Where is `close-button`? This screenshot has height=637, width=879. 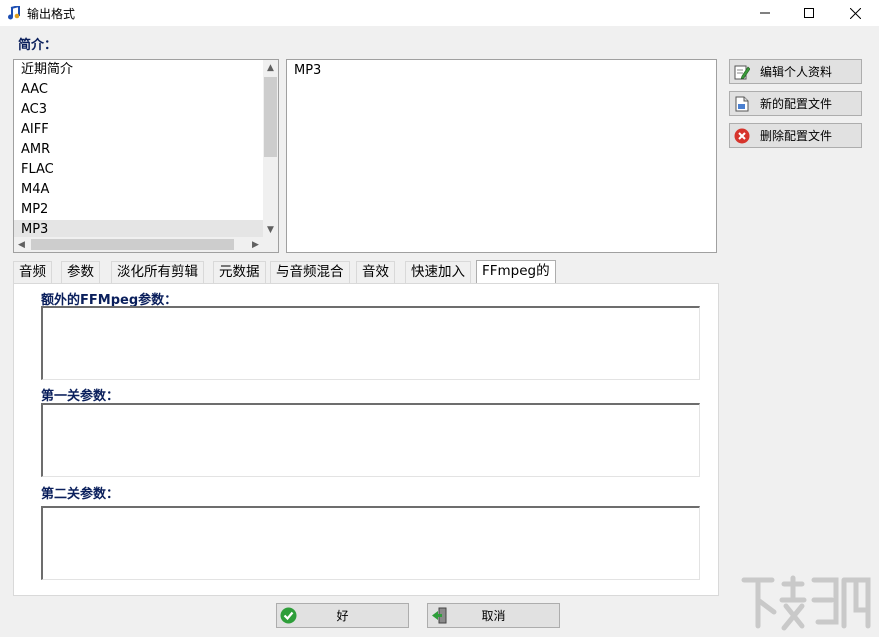
close-button is located at coordinates (855, 13).